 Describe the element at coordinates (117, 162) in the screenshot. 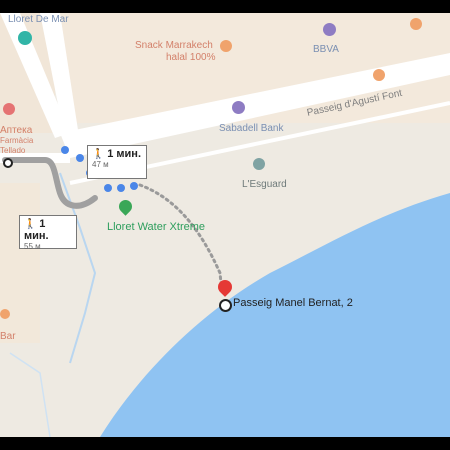

I see `walk-duration-box: 🚶 1 мин. 47 м` at that location.